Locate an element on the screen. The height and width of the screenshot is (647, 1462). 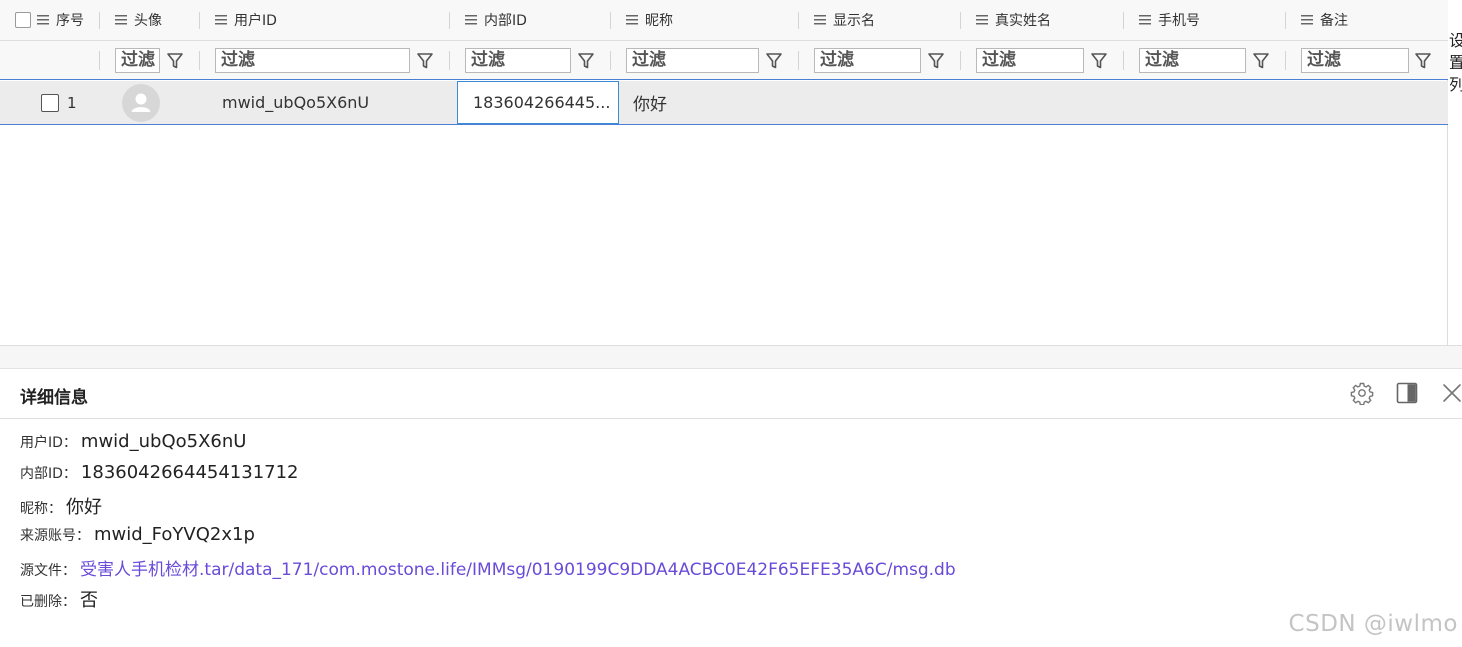
row-real-name-cell is located at coordinates (1042, 102).